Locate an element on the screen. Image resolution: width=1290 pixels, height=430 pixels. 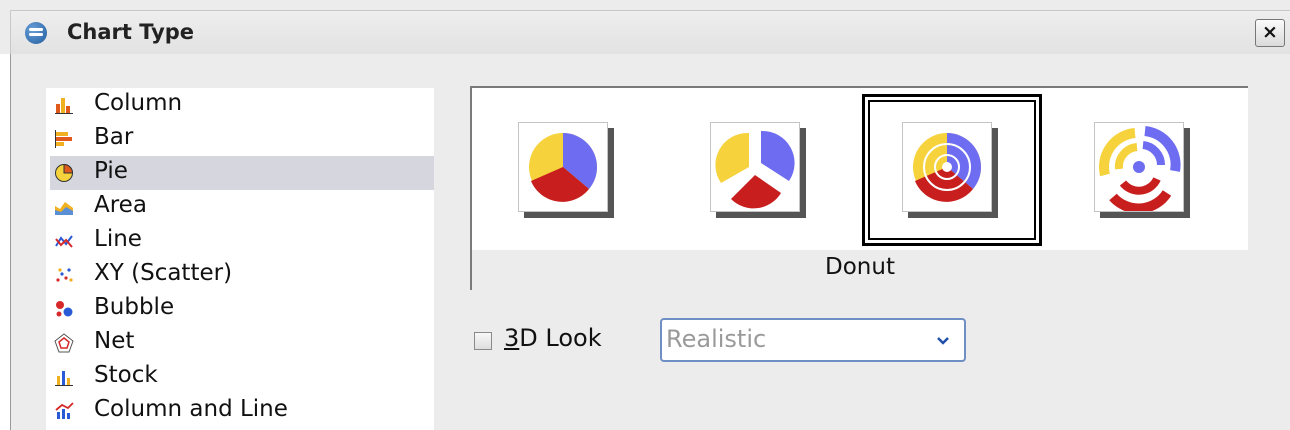
bubble-chart-icon is located at coordinates (64, 309).